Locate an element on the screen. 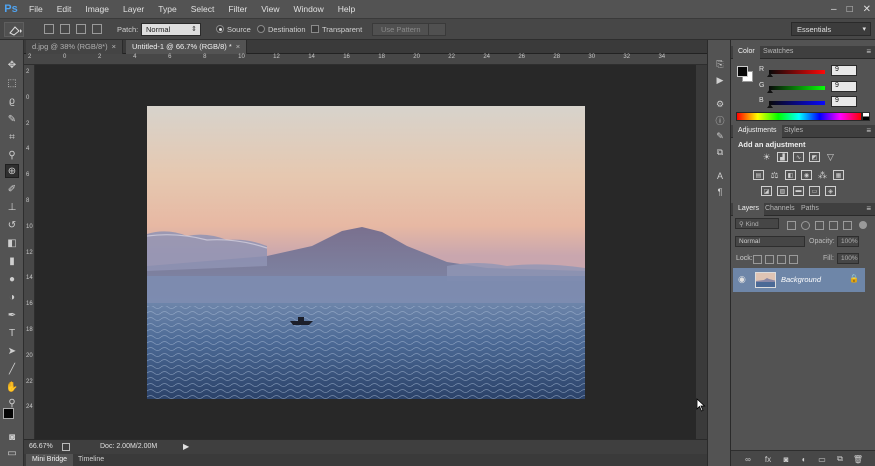  new-group-icon: ▭ is located at coordinates (822, 459).